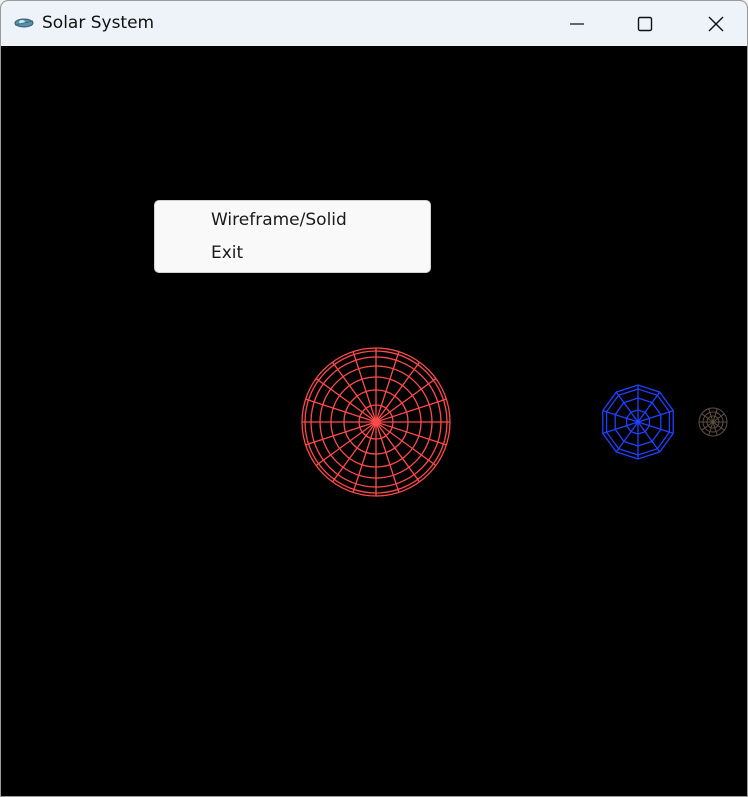  I want to click on sun-wireframe, so click(376, 422).